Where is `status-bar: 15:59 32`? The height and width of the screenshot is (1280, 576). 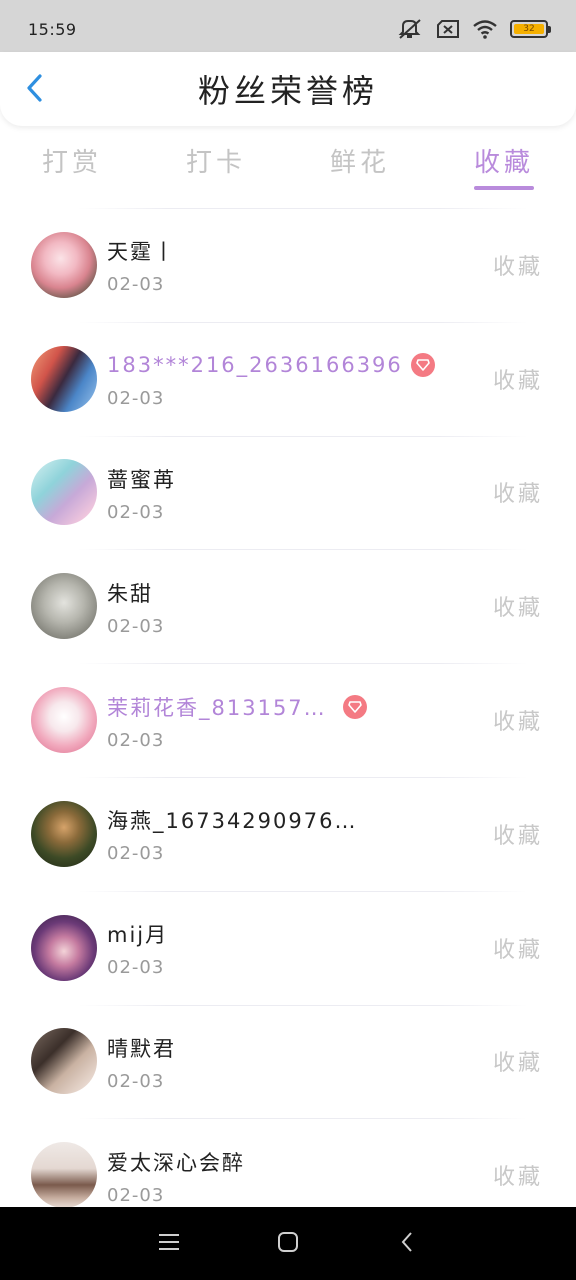 status-bar: 15:59 32 is located at coordinates (288, 26).